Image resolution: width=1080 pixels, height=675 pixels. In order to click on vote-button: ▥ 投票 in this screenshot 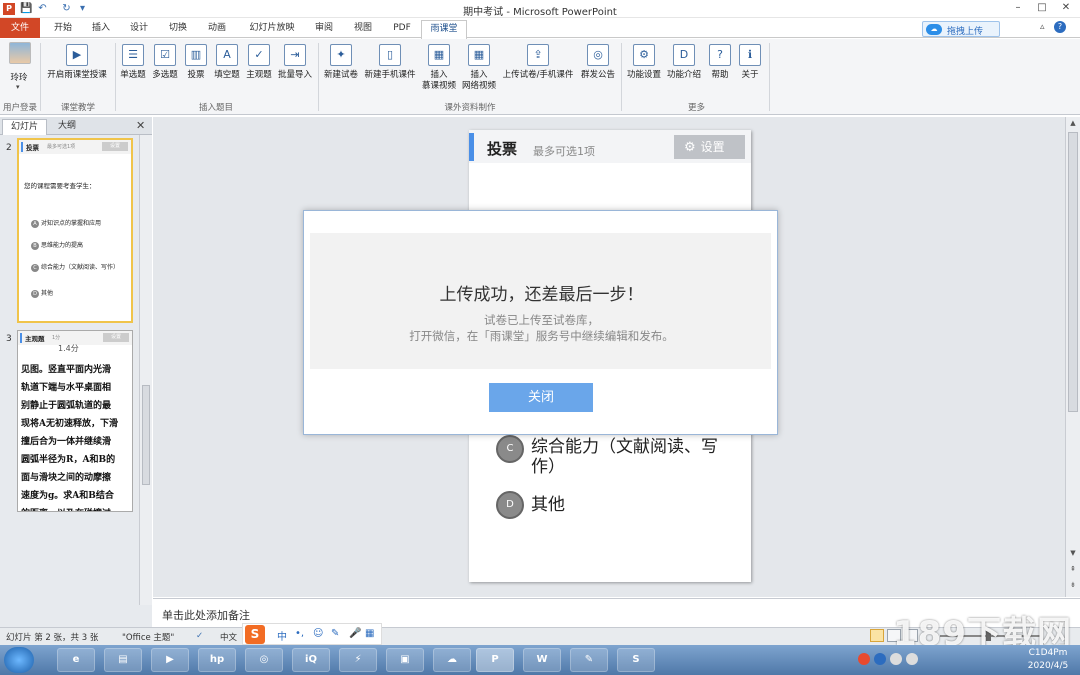, I will do `click(196, 68)`.